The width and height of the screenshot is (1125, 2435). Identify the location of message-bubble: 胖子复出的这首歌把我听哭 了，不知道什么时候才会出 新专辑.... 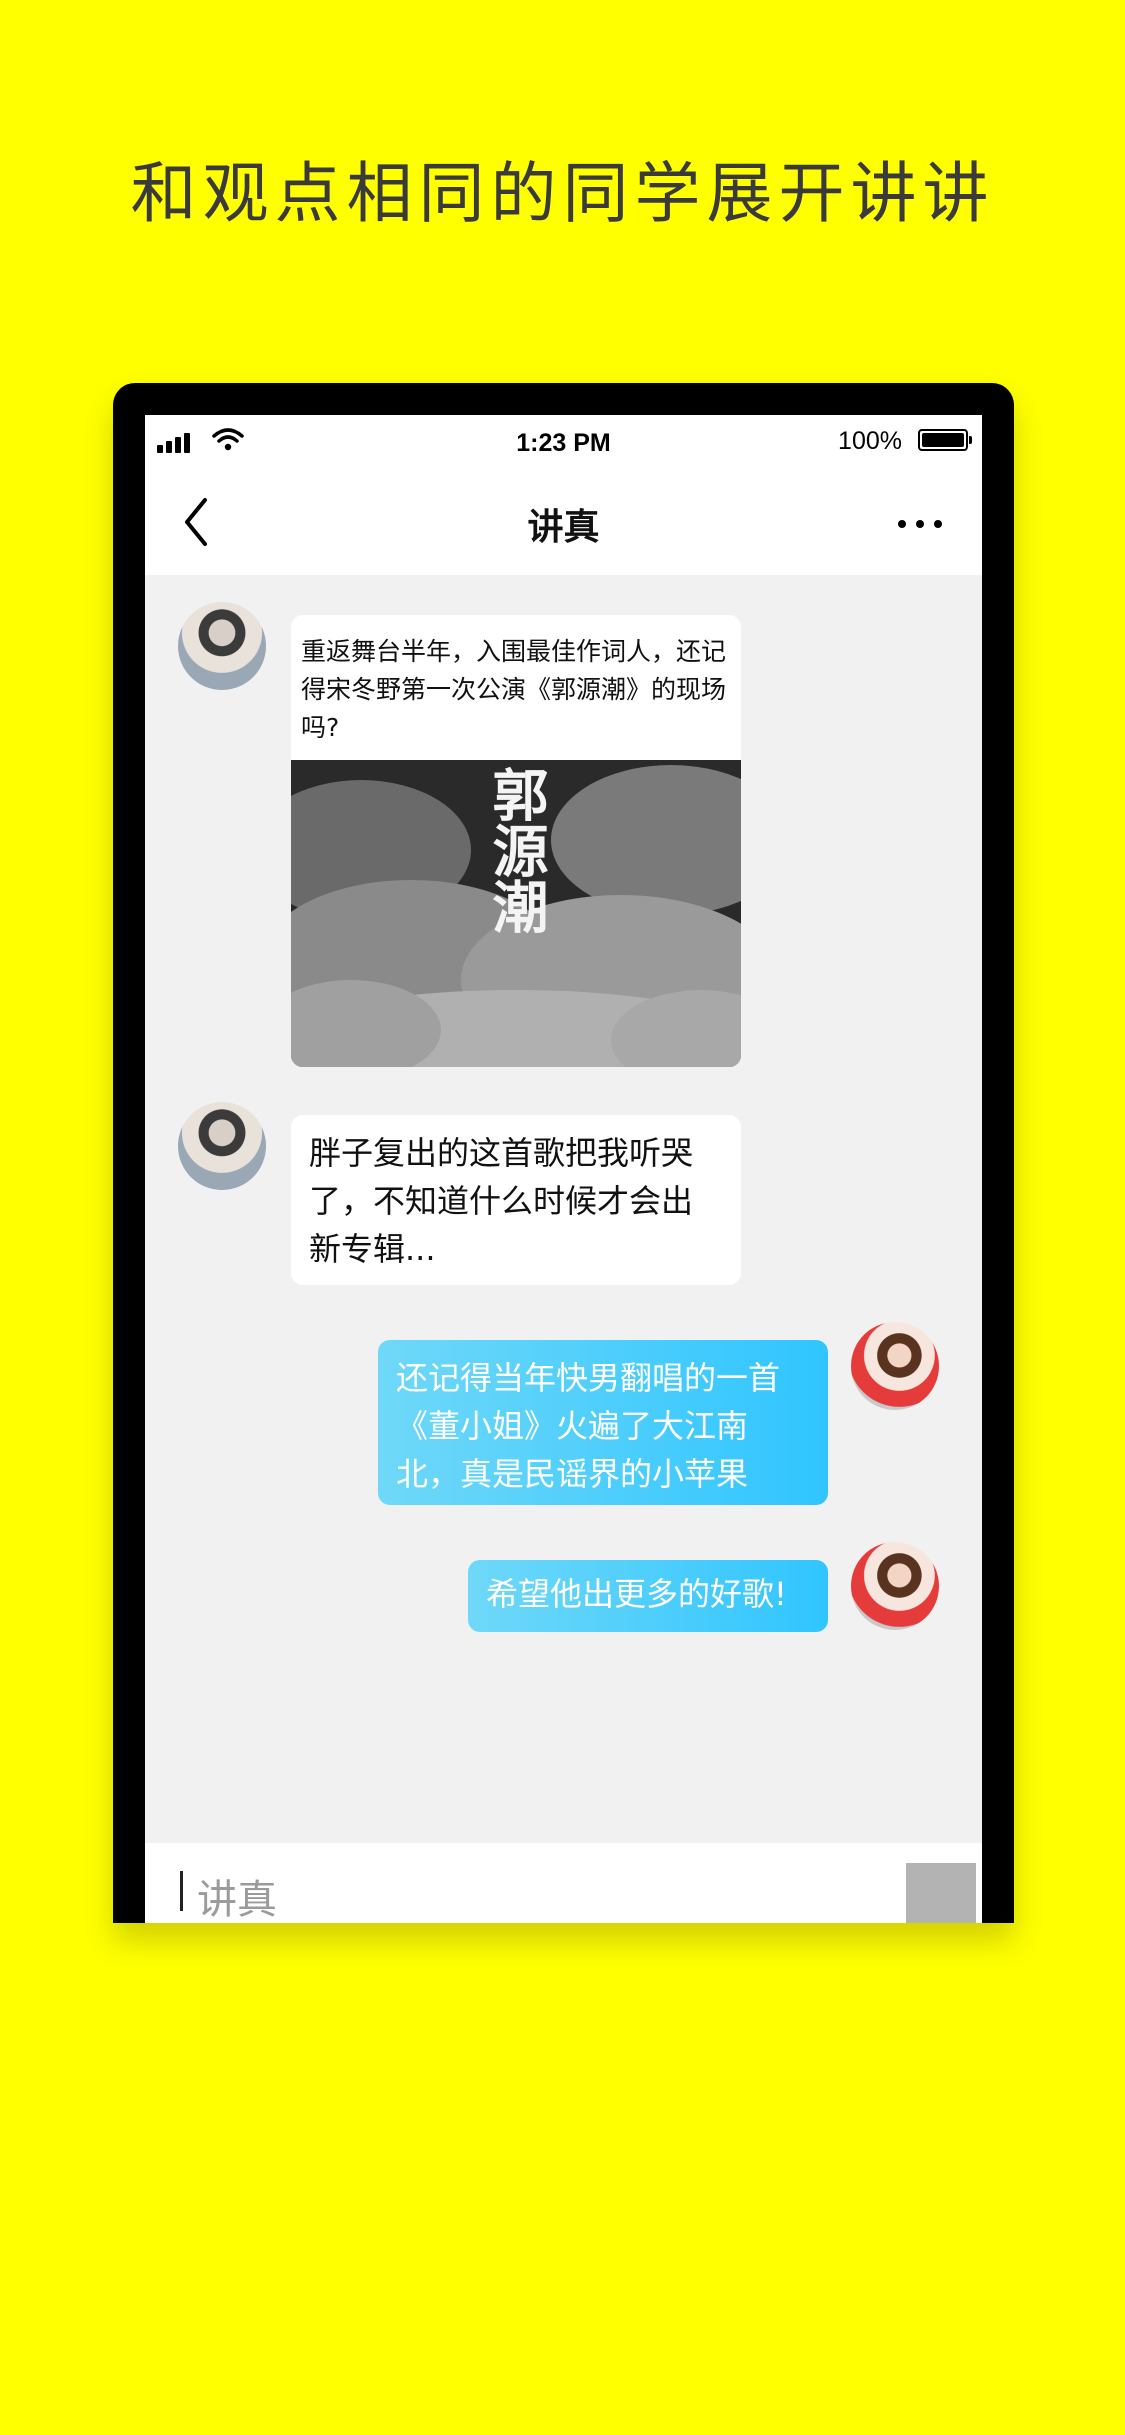
(516, 1200).